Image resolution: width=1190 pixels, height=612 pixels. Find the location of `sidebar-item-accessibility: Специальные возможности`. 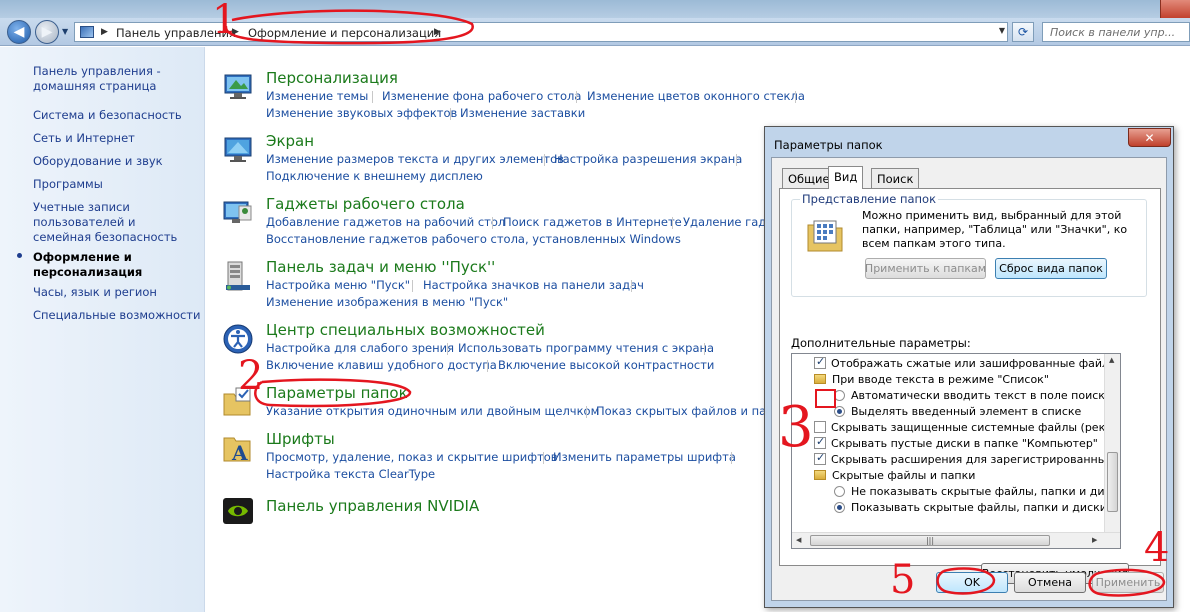

sidebar-item-accessibility: Специальные возможности is located at coordinates (117, 315).